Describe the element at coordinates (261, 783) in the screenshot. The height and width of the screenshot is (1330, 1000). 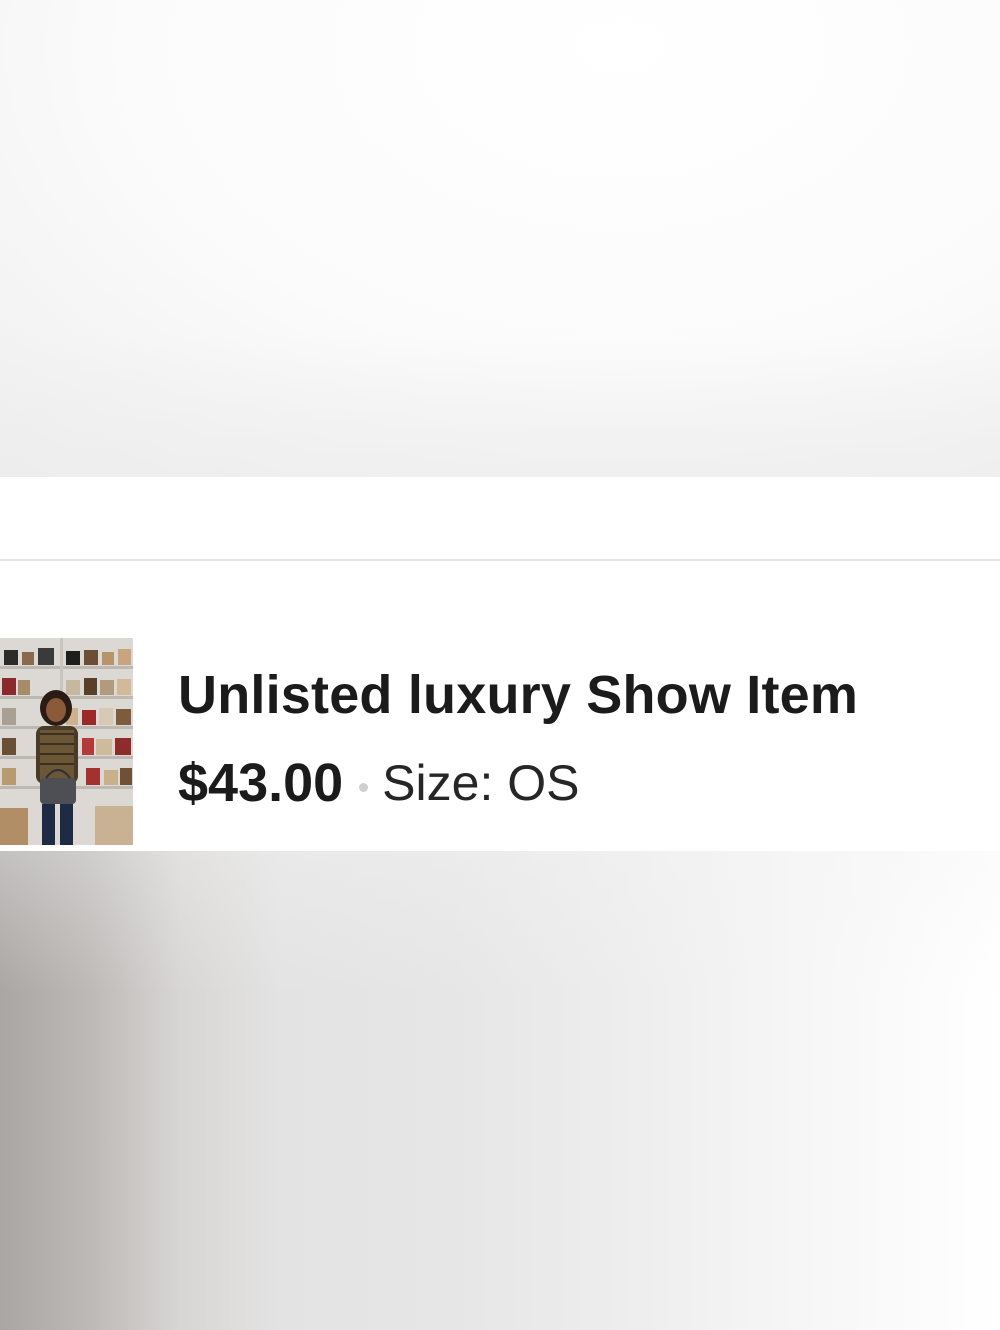
I see `listing-price: $43.00` at that location.